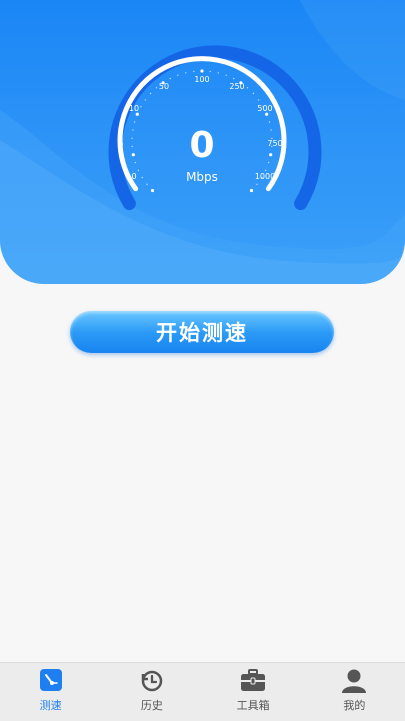  I want to click on tick-label-500: 500, so click(264, 108).